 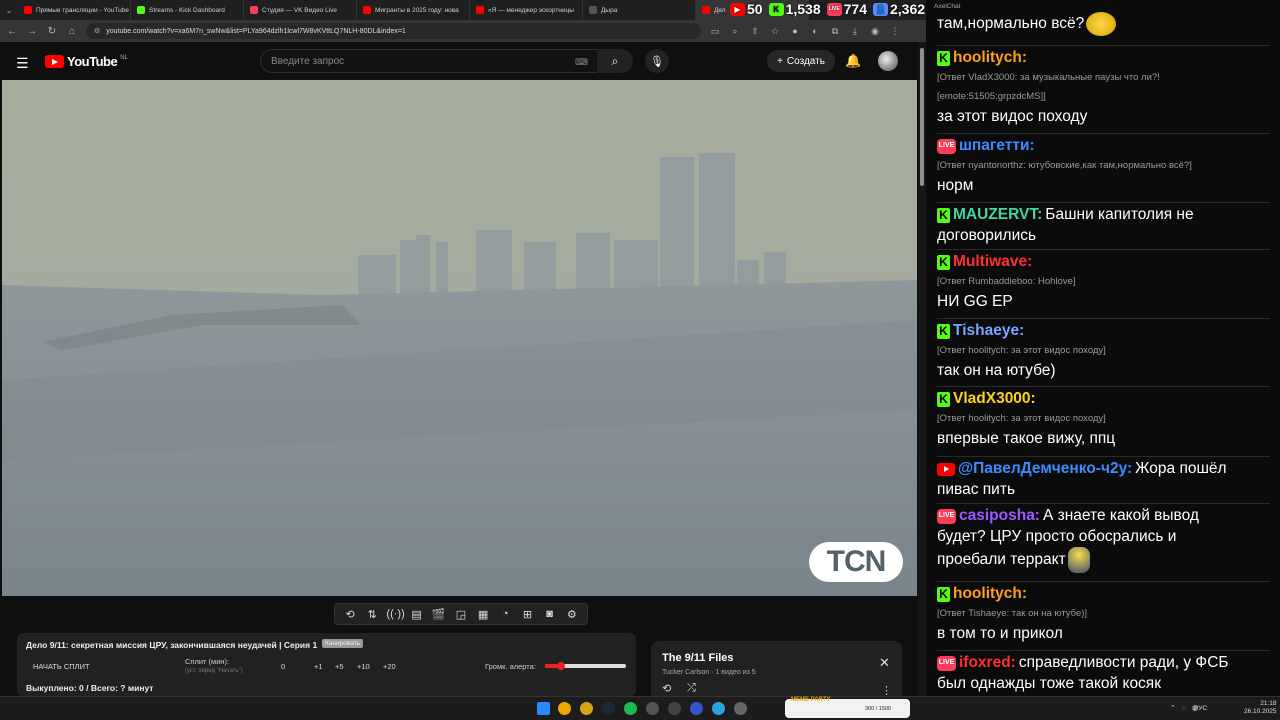 I want to click on youtube-logo: YouTube NL, so click(x=86, y=61).